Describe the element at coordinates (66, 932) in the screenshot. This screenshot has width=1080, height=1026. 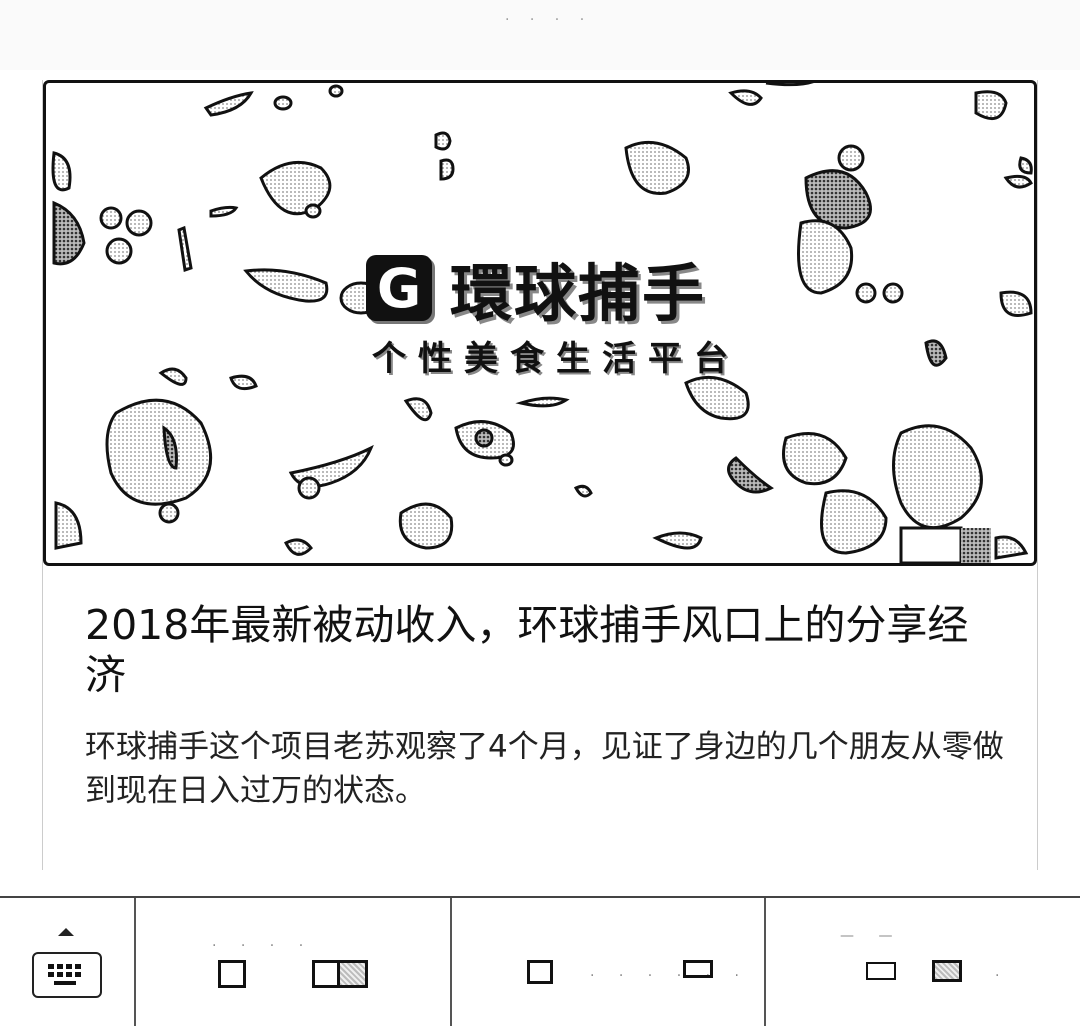
I see `caret-up-icon` at that location.